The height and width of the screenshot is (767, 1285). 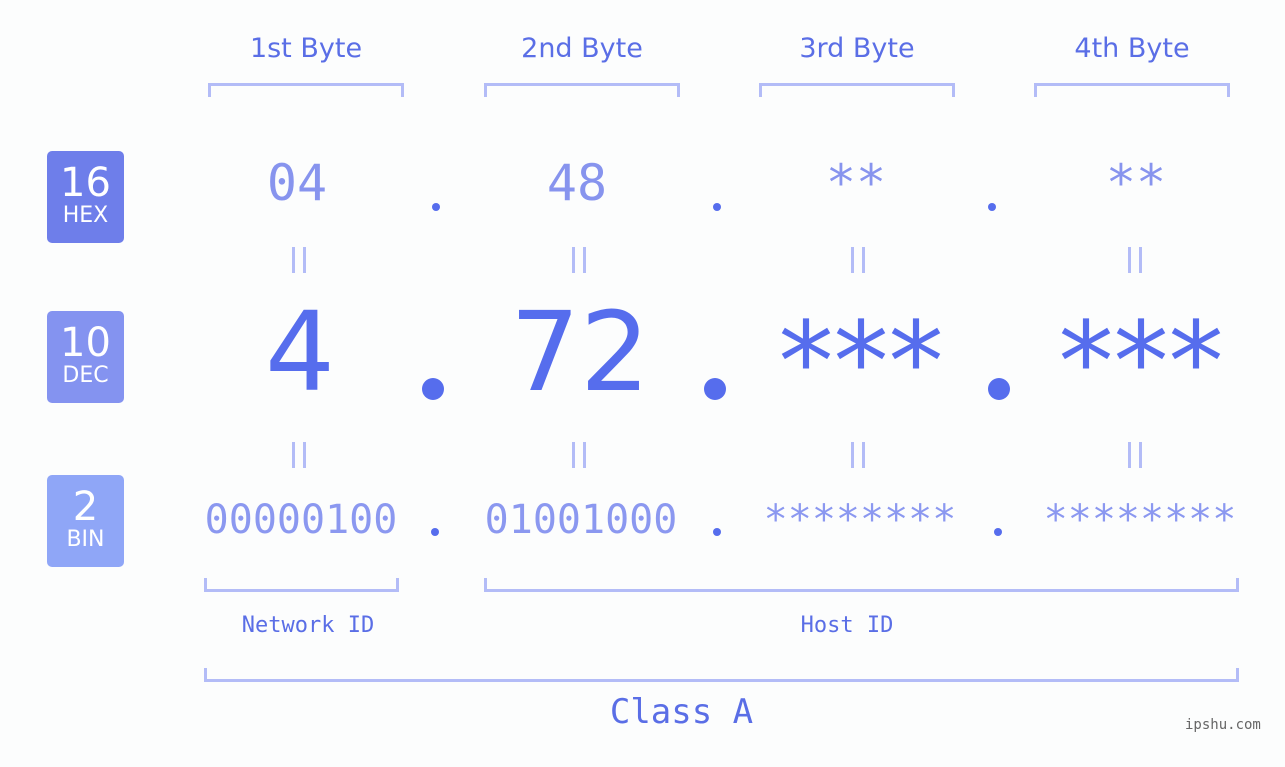 What do you see at coordinates (85, 375) in the screenshot?
I see `dec-base-label: DEC` at bounding box center [85, 375].